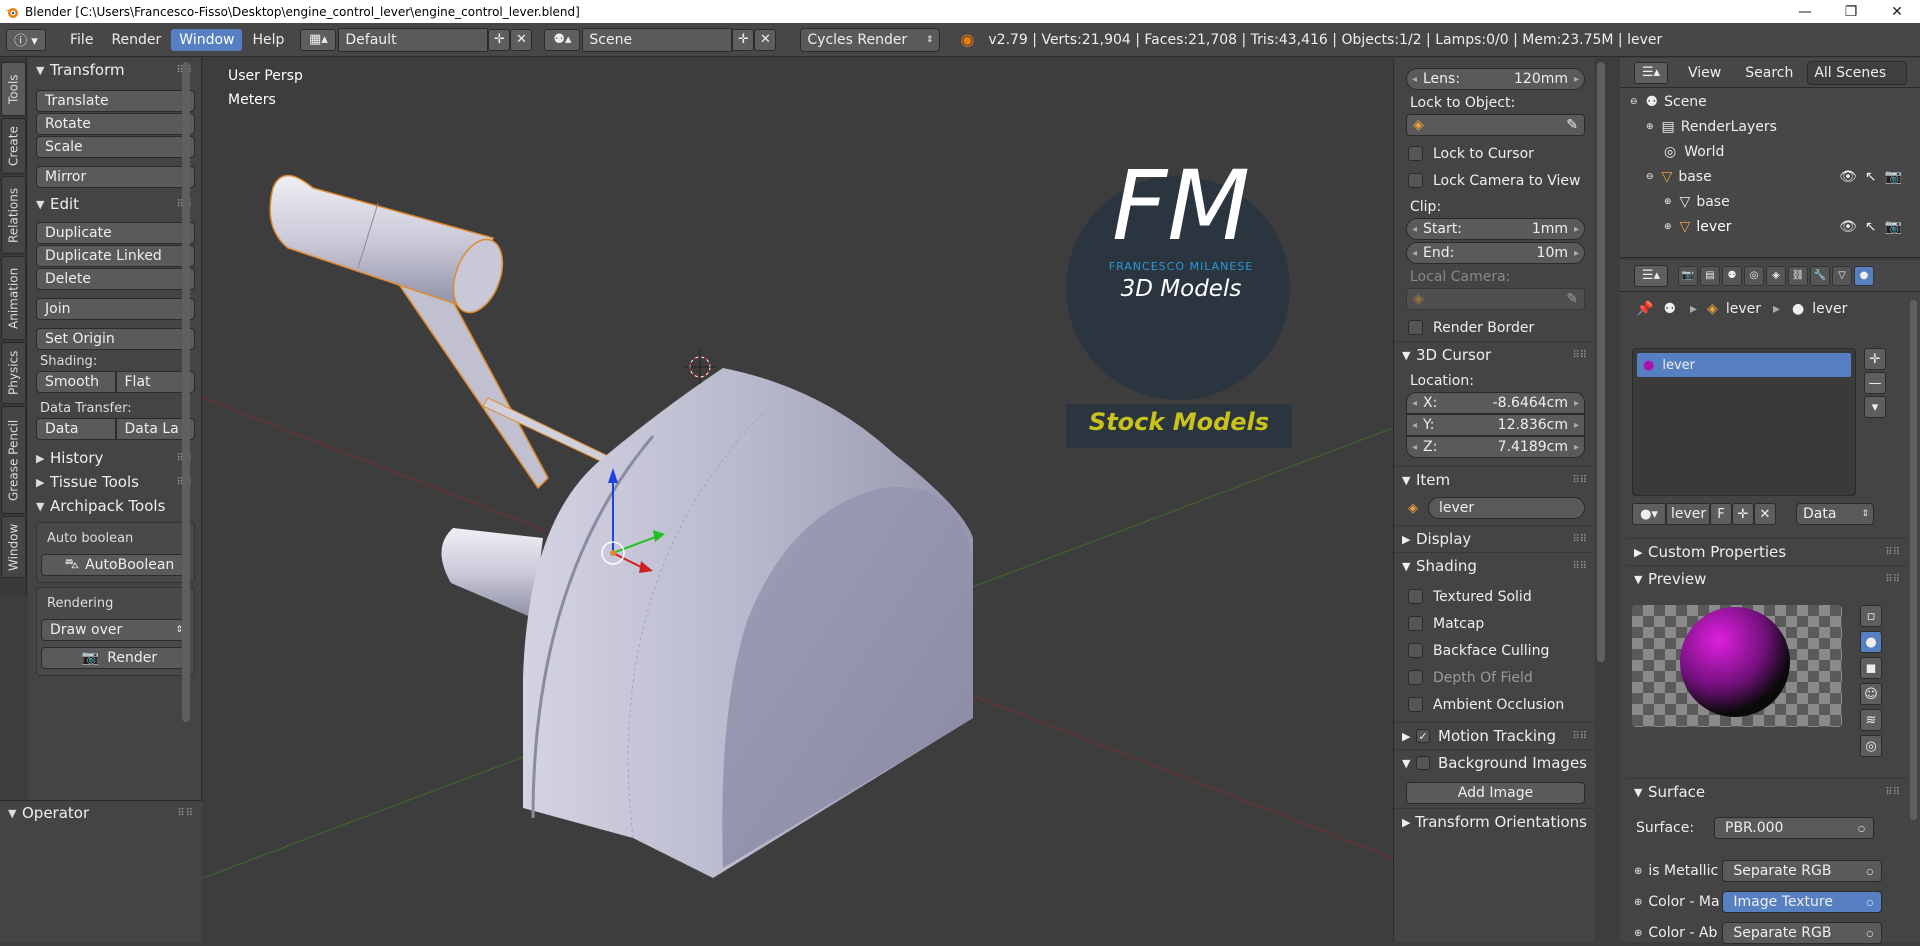 Image resolution: width=1920 pixels, height=946 pixels. What do you see at coordinates (1495, 403) in the screenshot?
I see `cursor-x-field: X: -8.6464cm` at bounding box center [1495, 403].